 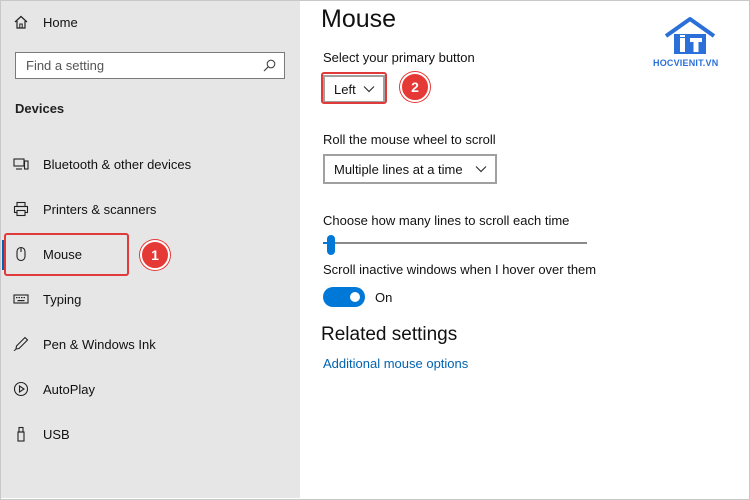 I want to click on step-badge-1: 1, so click(x=155, y=255).